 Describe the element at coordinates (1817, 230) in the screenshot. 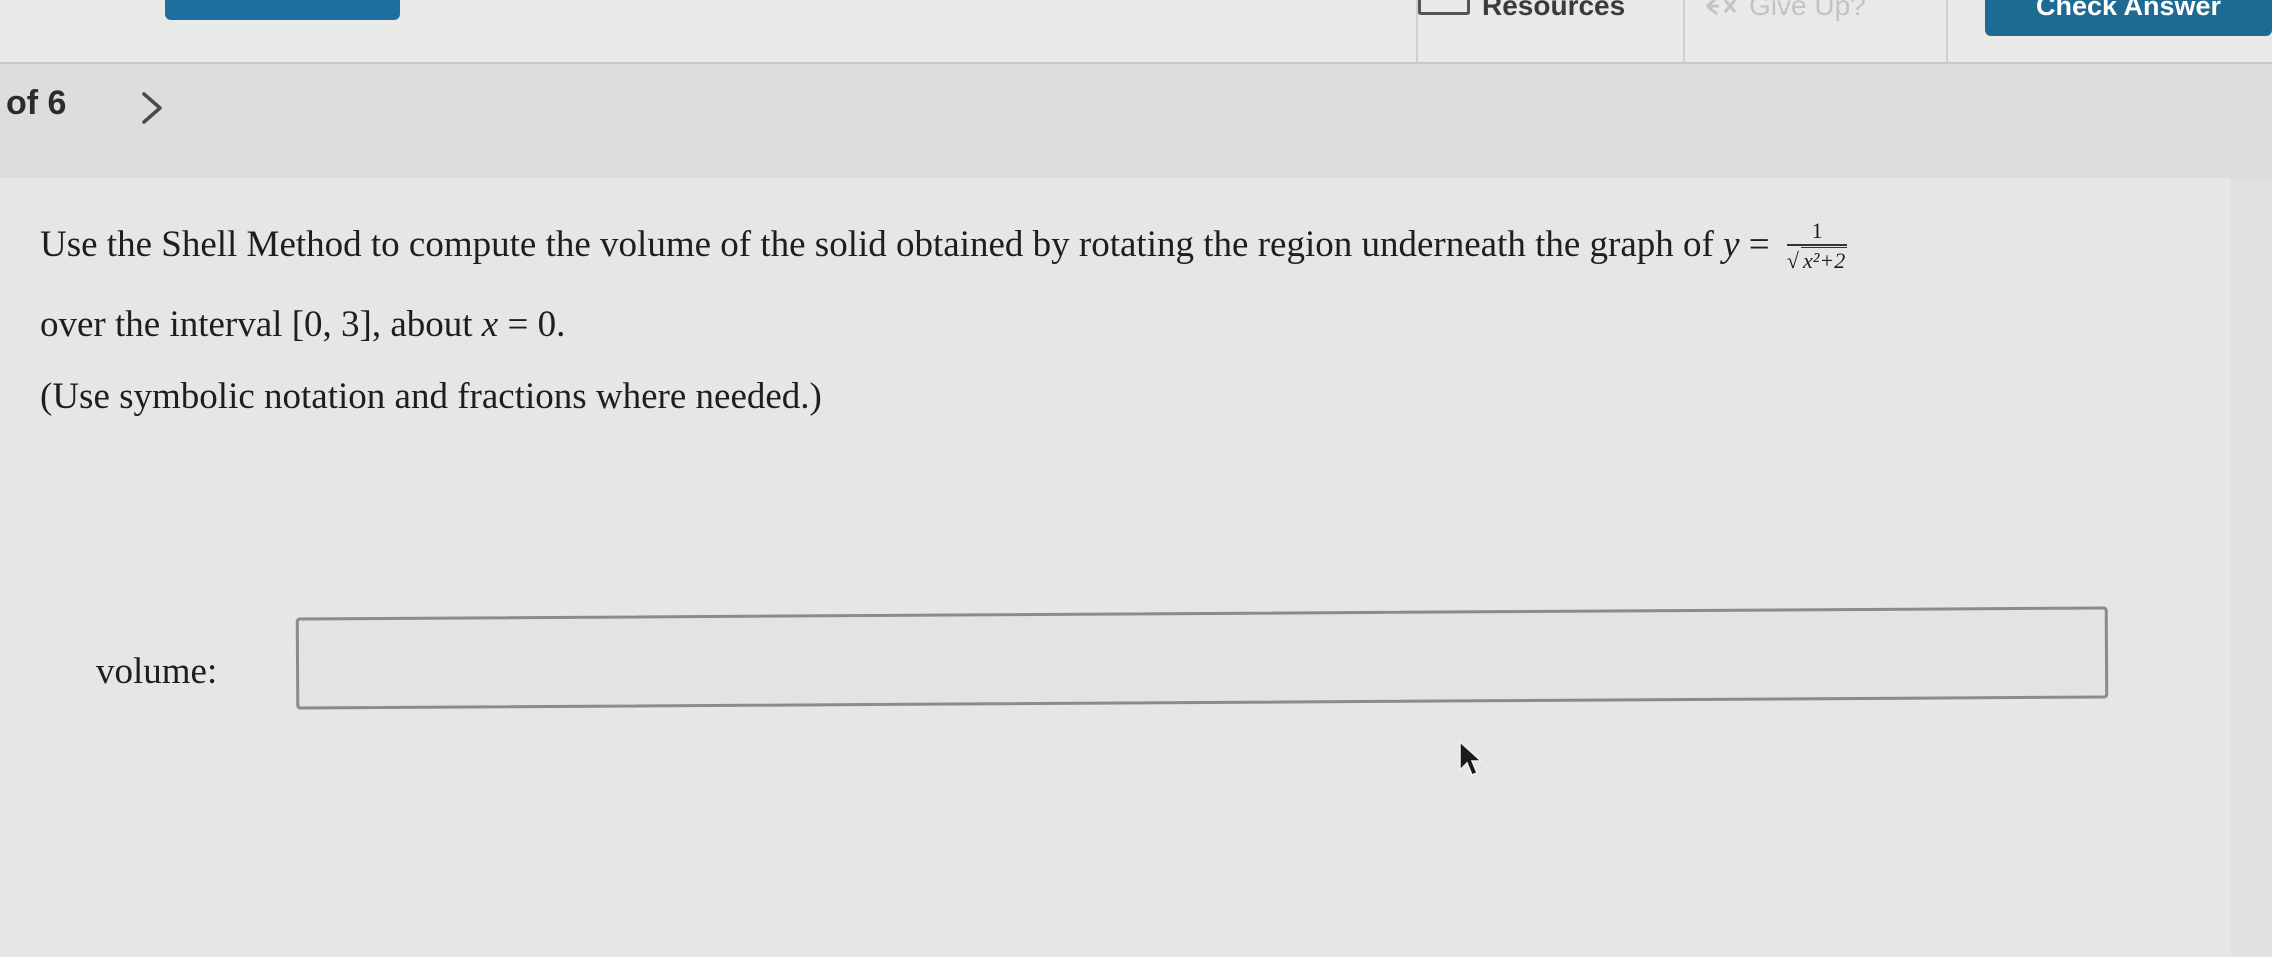

I see `fraction-numerator: 1` at that location.